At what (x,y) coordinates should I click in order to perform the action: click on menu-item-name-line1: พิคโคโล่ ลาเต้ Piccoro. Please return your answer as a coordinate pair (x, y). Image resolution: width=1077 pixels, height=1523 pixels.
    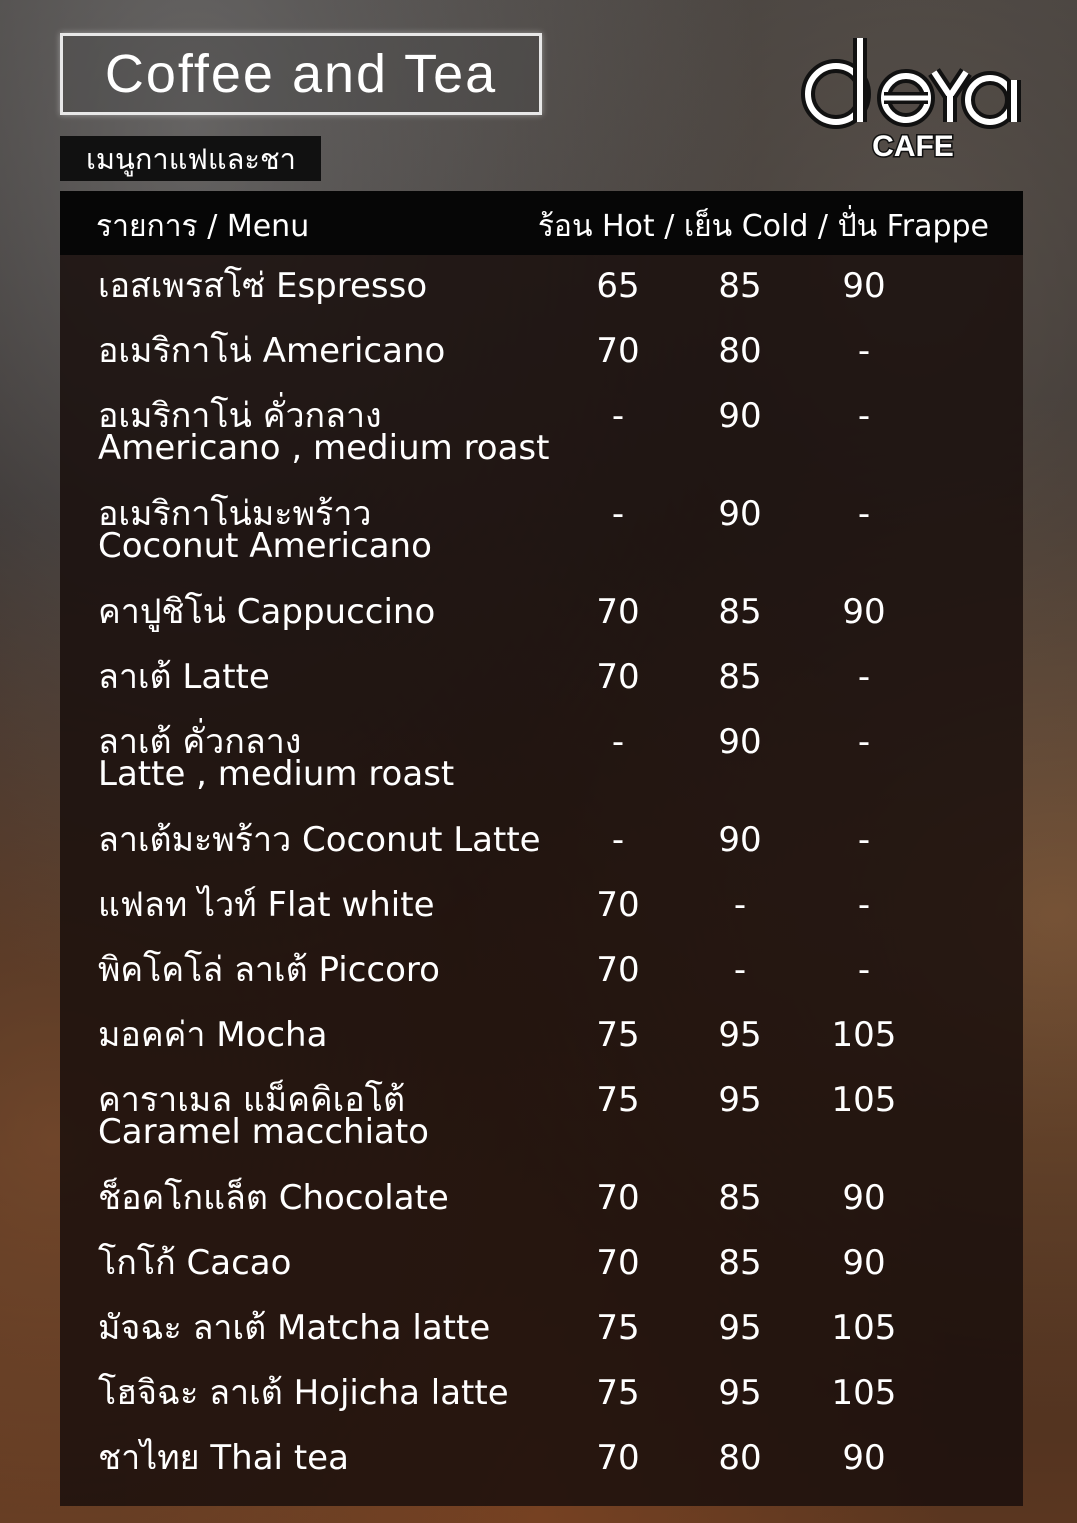
    Looking at the image, I should click on (269, 970).